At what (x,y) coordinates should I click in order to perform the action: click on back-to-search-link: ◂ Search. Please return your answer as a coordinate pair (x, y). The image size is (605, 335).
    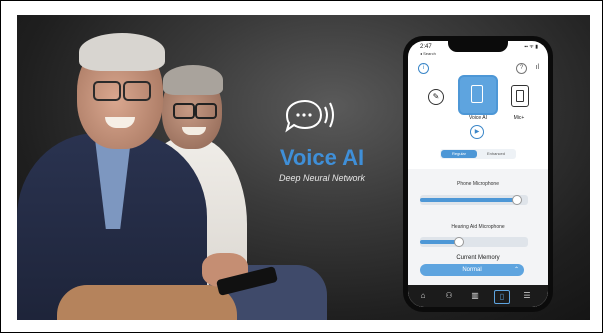
    Looking at the image, I should click on (428, 53).